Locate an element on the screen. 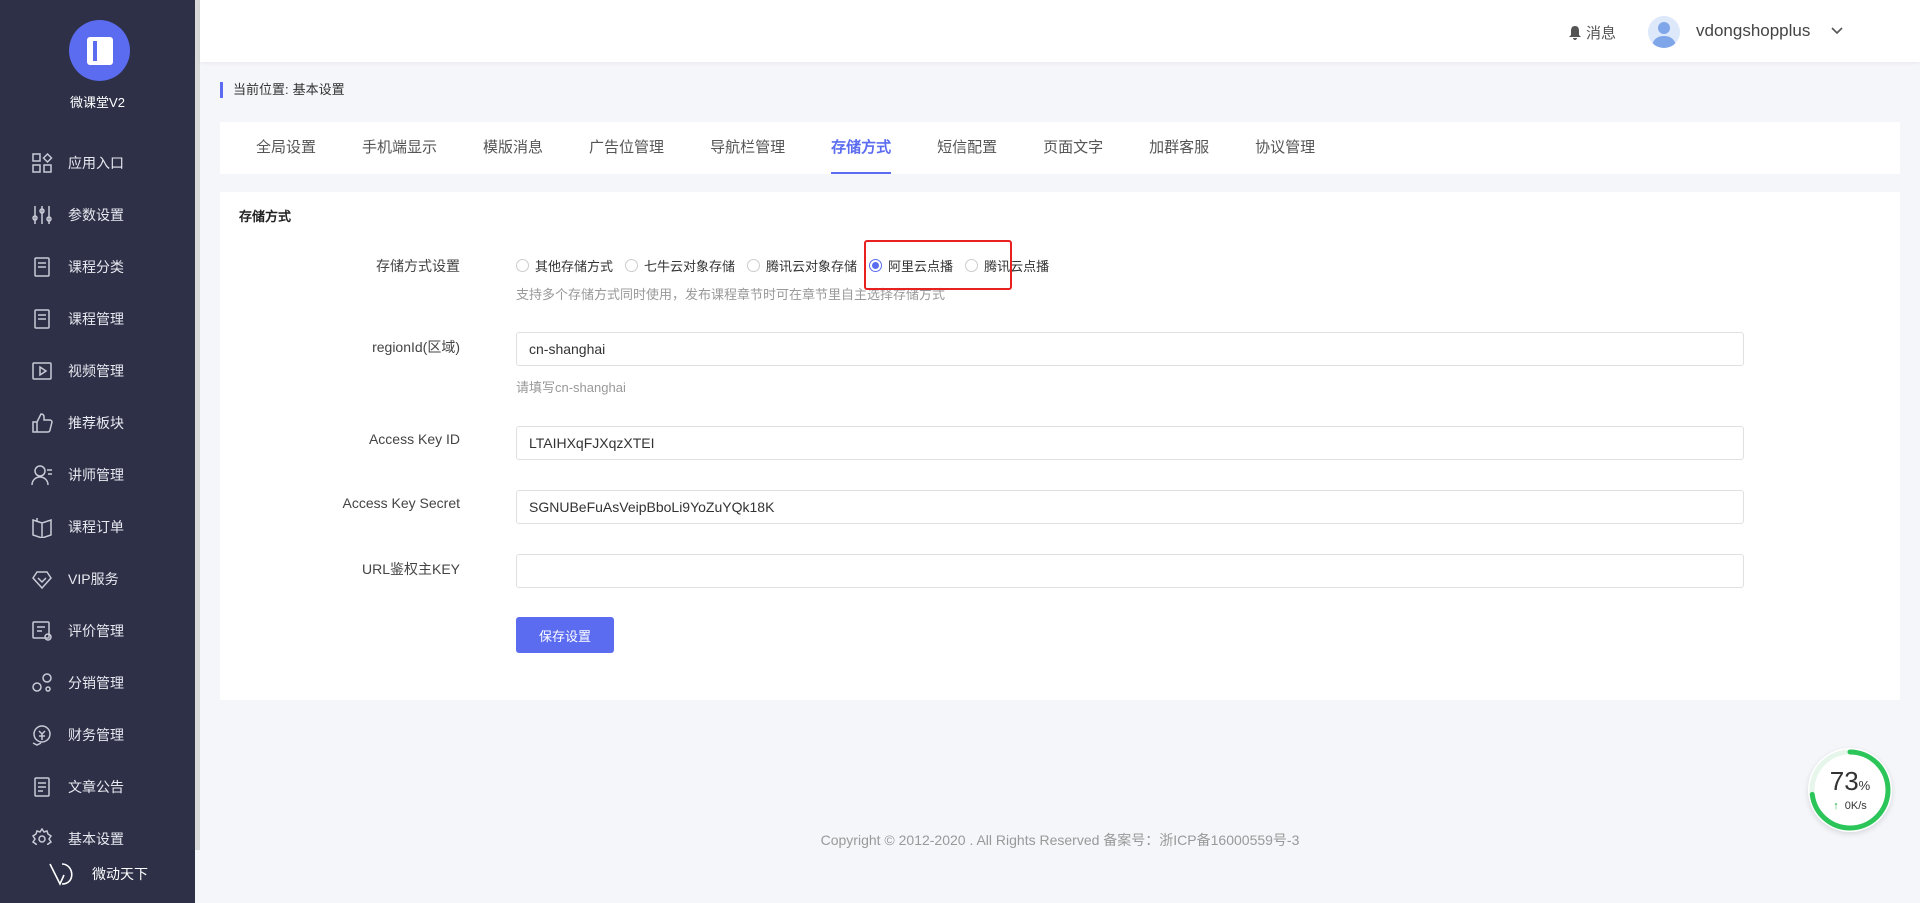 This screenshot has height=903, width=1920. tab-mobile-display: 手机端显示 is located at coordinates (399, 148).